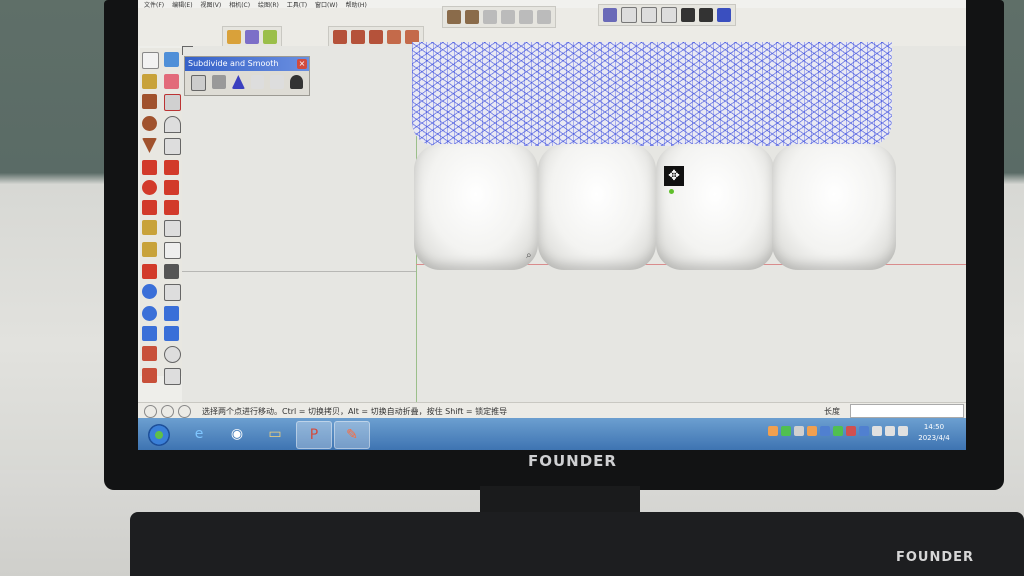 Image resolution: width=1024 pixels, height=576 pixels. Describe the element at coordinates (199, 83) in the screenshot. I see `cube-icon` at that location.